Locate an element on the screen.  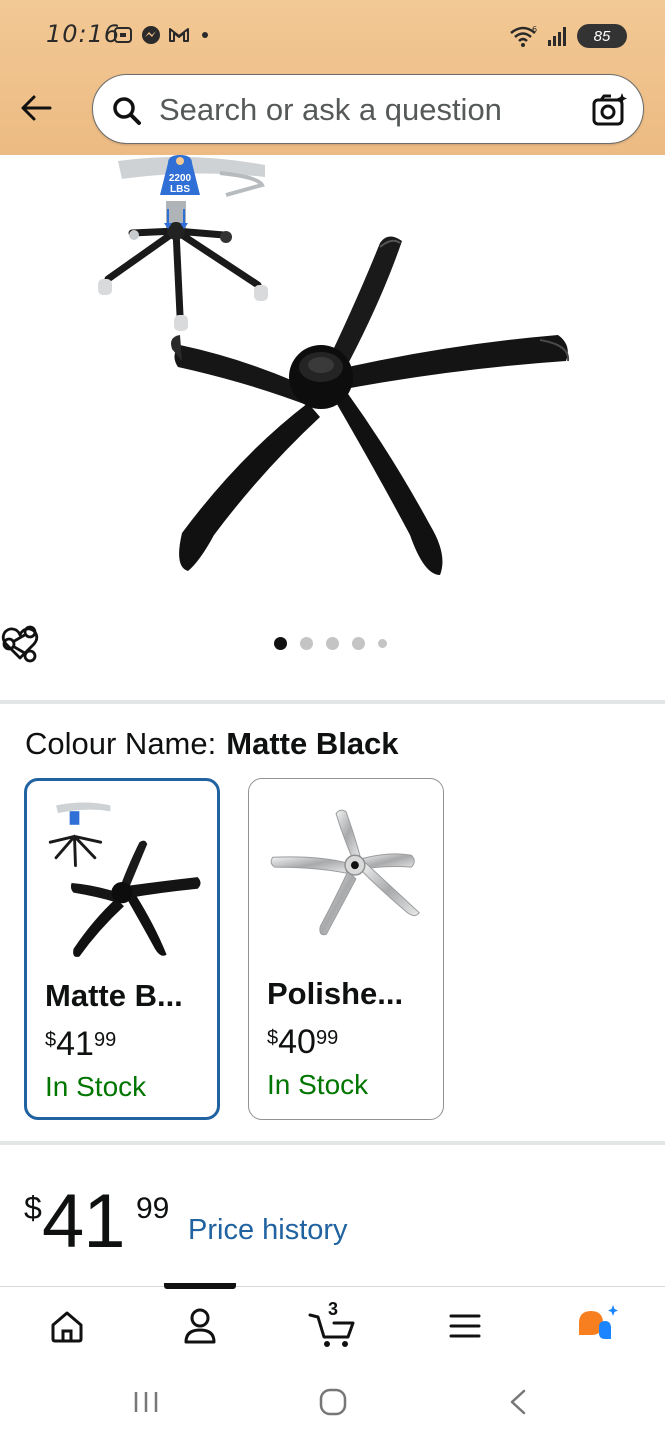
wifi-icon: 6 is located at coordinates (523, 36).